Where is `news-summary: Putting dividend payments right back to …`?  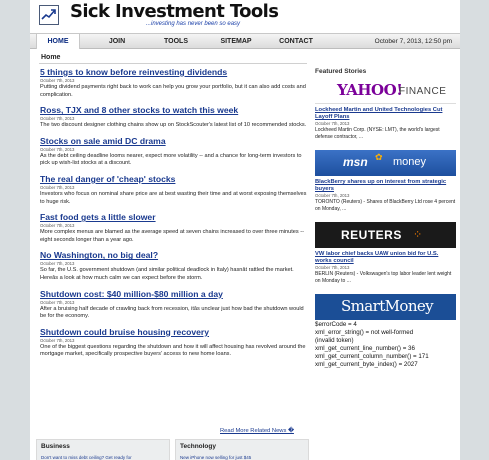 news-summary: Putting dividend payments right back to … is located at coordinates (173, 91).